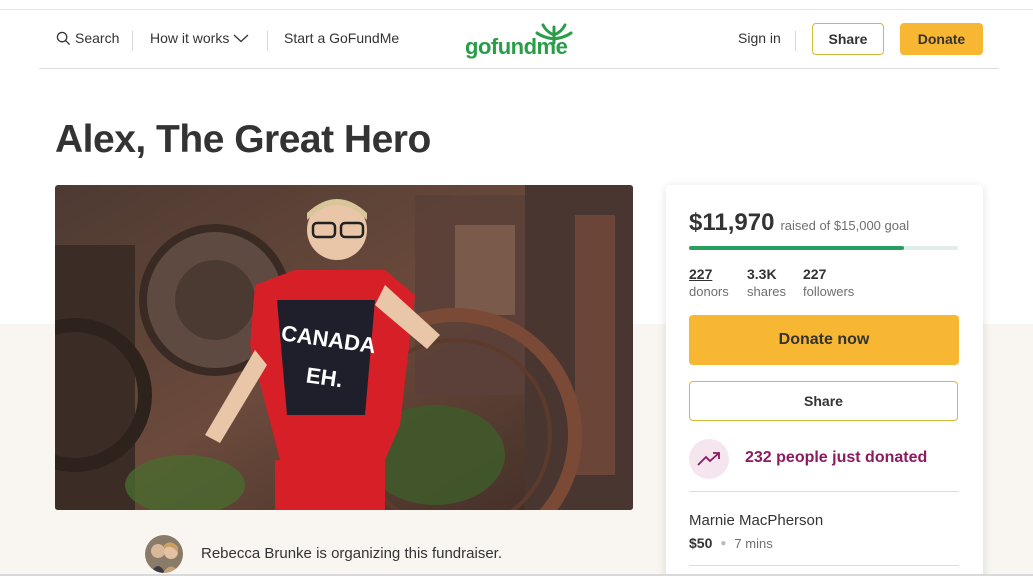 The width and height of the screenshot is (1033, 576). What do you see at coordinates (709, 291) in the screenshot?
I see `donors-label: donors` at bounding box center [709, 291].